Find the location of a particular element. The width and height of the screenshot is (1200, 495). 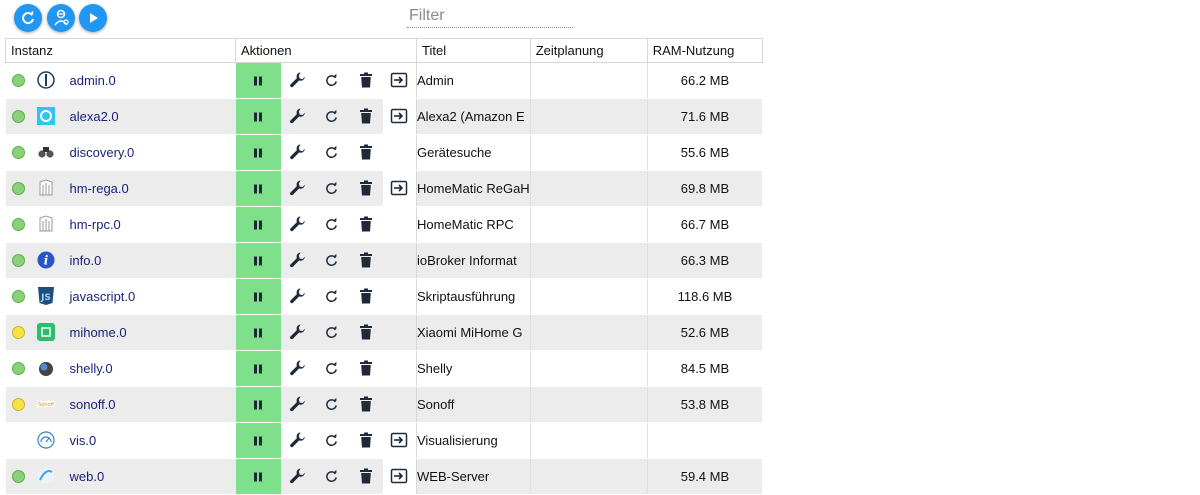

table-row: Sonoff sonoff.0 Sonoff 53.8 MB is located at coordinates (384, 404).